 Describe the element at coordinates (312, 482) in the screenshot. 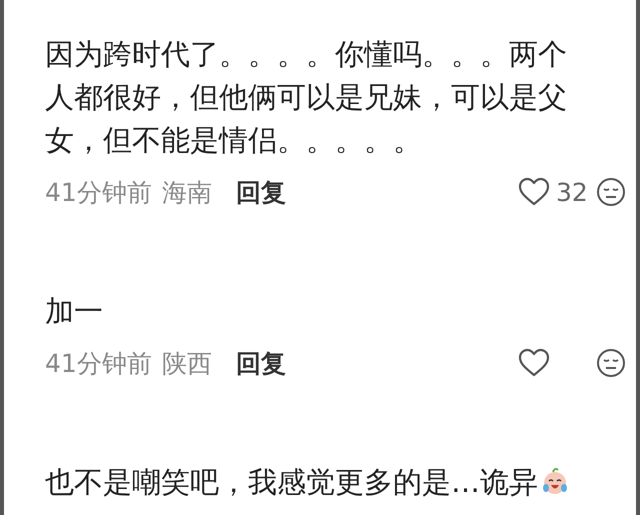

I see `comment-text: 也不是嘲笑吧，我感觉更多的是…诡异` at that location.